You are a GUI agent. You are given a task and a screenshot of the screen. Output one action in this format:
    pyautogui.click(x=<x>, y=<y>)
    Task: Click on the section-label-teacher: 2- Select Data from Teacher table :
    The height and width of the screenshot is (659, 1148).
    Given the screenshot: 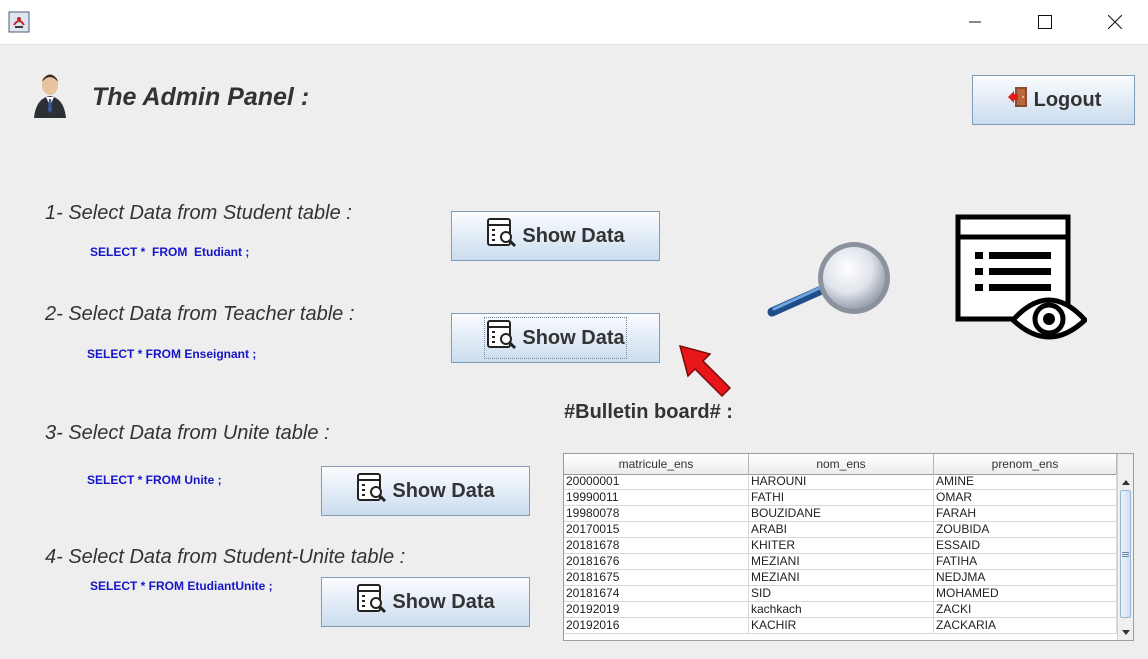 What is the action you would take?
    pyautogui.click(x=200, y=314)
    